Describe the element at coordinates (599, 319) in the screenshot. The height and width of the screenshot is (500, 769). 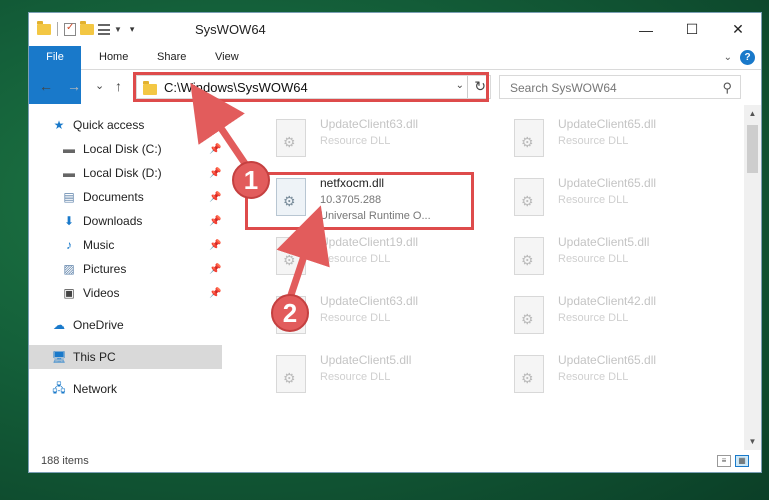
I see `file-item: UpdateClient42.dll Resource DLL` at that location.